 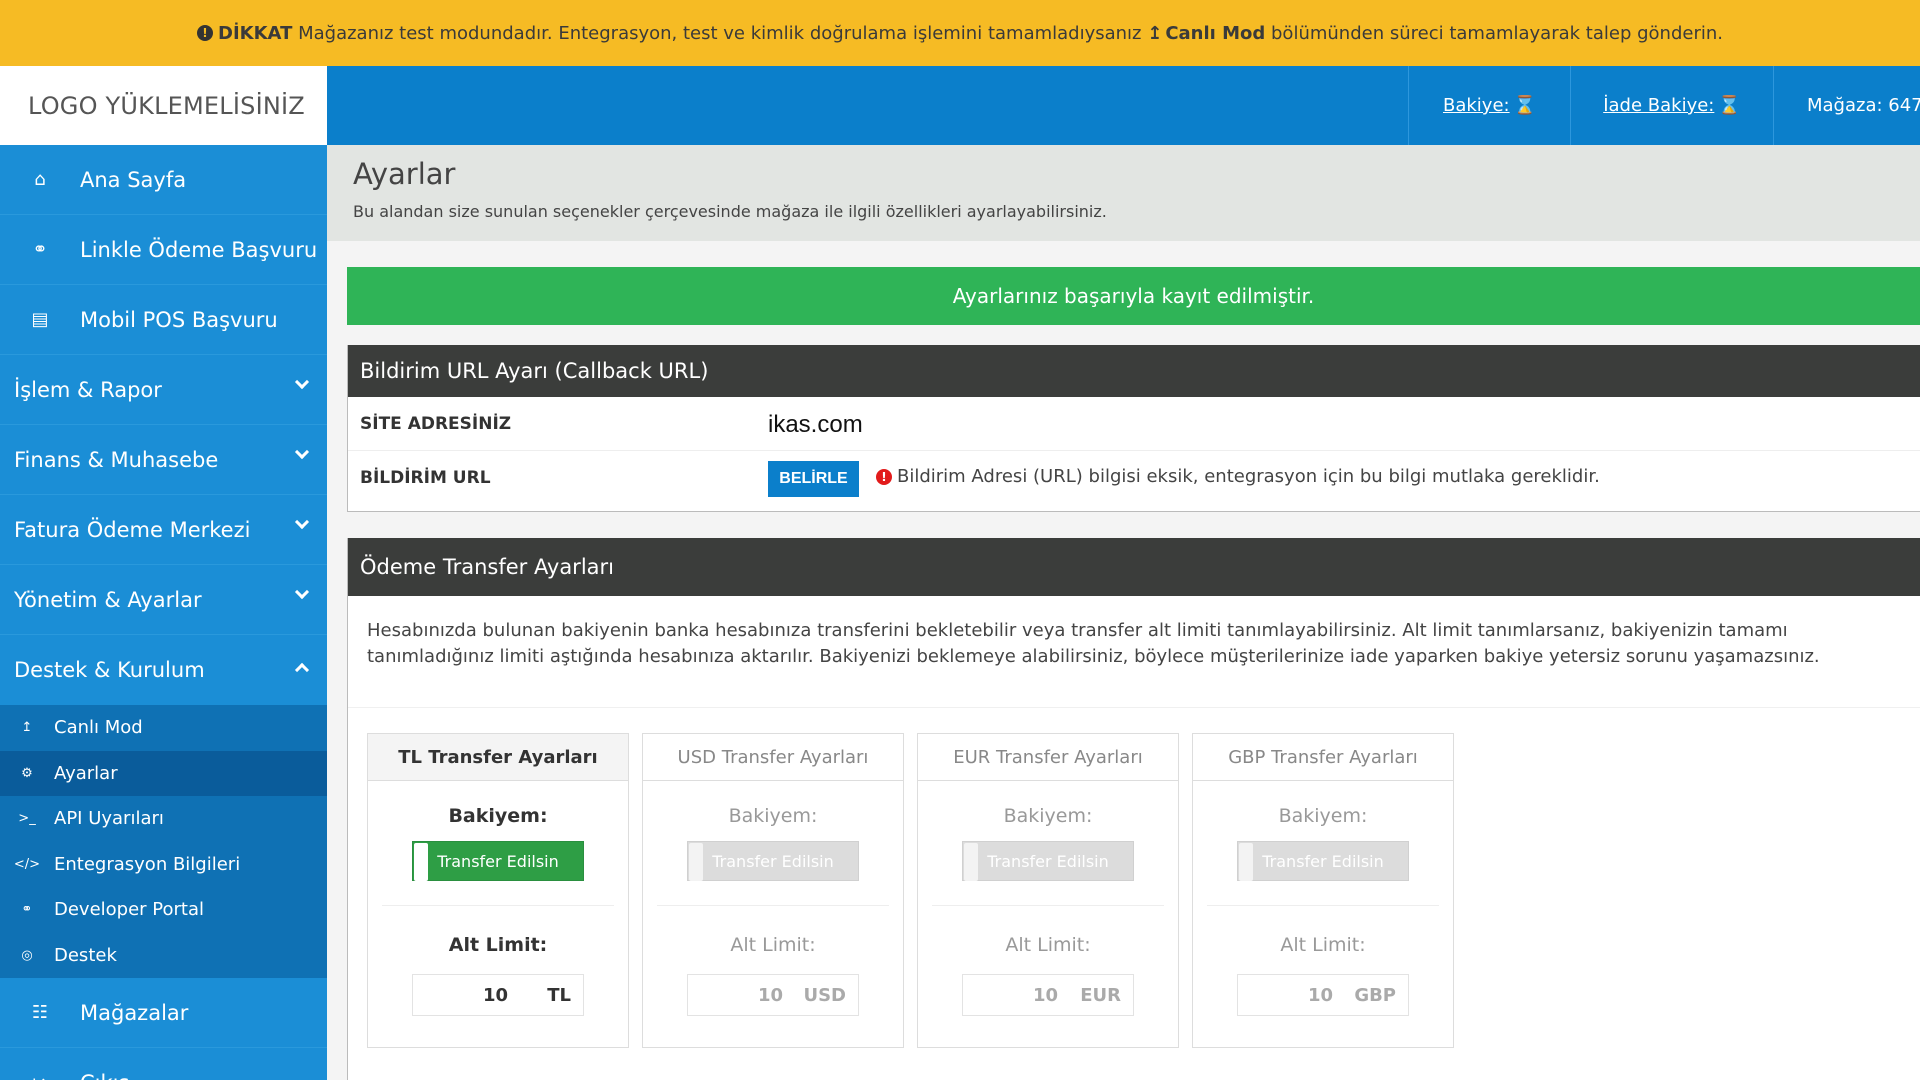 What do you see at coordinates (1215, 33) in the screenshot?
I see `live-mode-link: Canlı Mod` at bounding box center [1215, 33].